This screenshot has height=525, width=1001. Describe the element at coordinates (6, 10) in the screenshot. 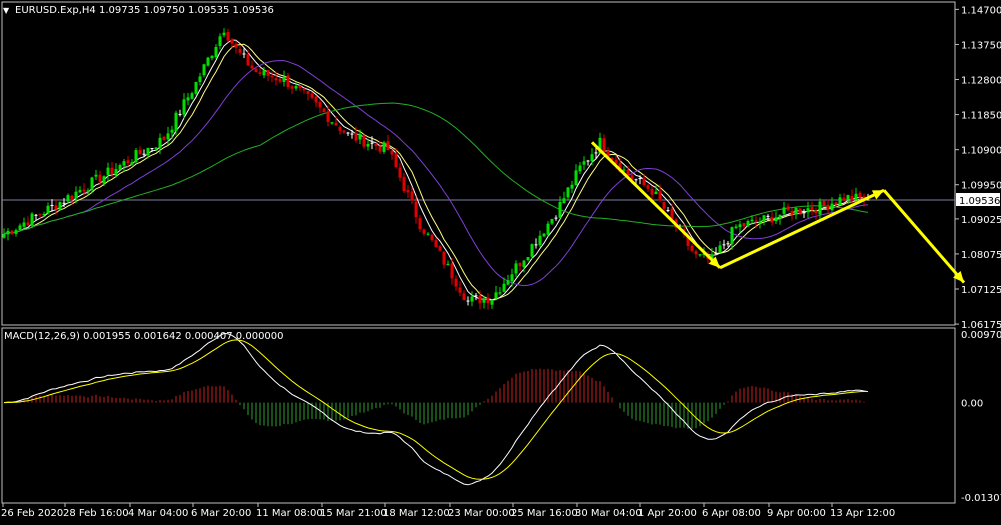

I see `corner-marker-icon: ▼` at that location.